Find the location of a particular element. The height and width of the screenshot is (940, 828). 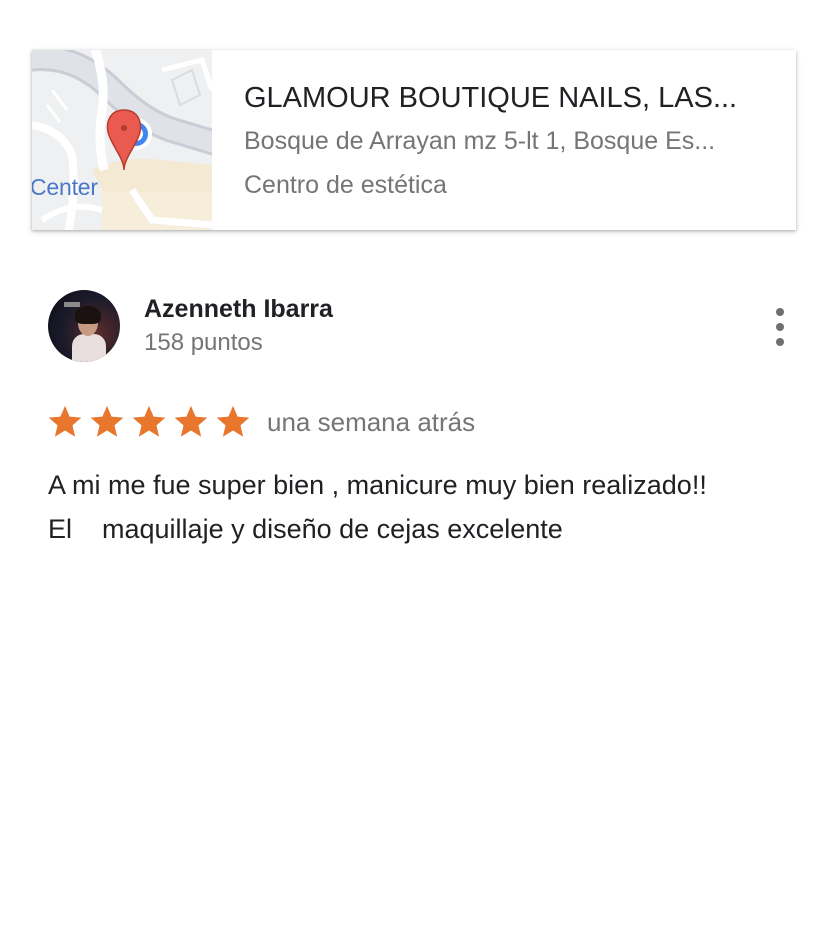

avatar-sign is located at coordinates (72, 304).